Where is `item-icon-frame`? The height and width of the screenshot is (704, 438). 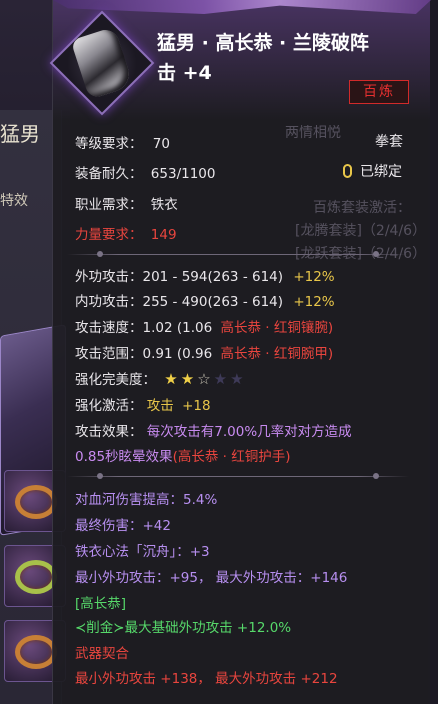 item-icon-frame is located at coordinates (102, 63).